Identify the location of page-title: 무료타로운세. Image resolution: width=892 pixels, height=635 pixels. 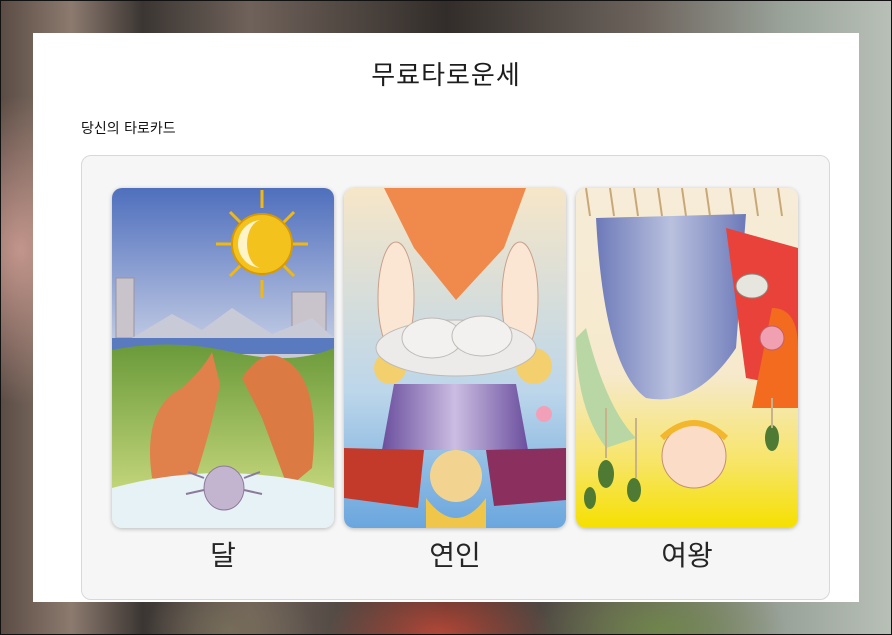
(446, 76).